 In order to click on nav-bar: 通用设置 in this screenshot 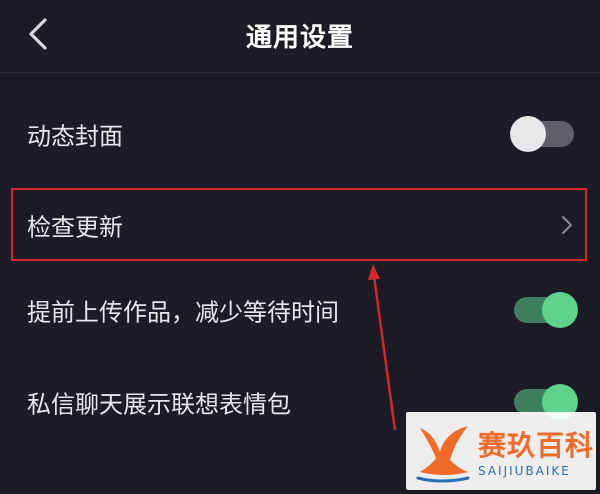, I will do `click(300, 36)`.